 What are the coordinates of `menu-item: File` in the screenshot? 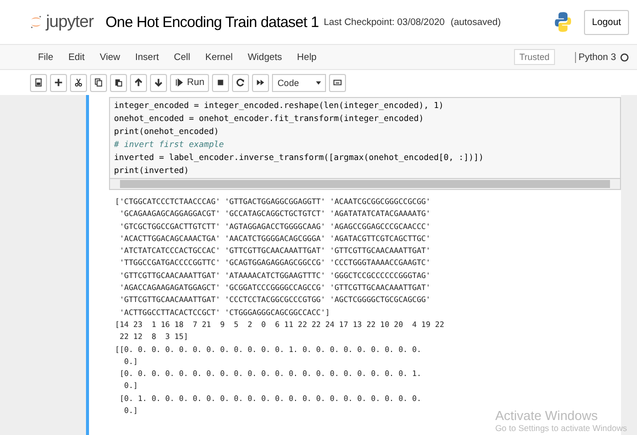 It's located at (46, 57).